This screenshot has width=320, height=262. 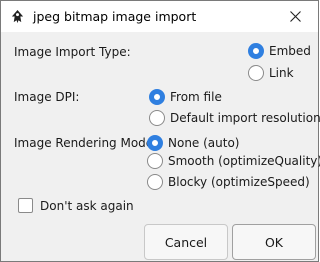 I want to click on dont-ask-again-checkbox: Don't ask again, so click(x=76, y=205).